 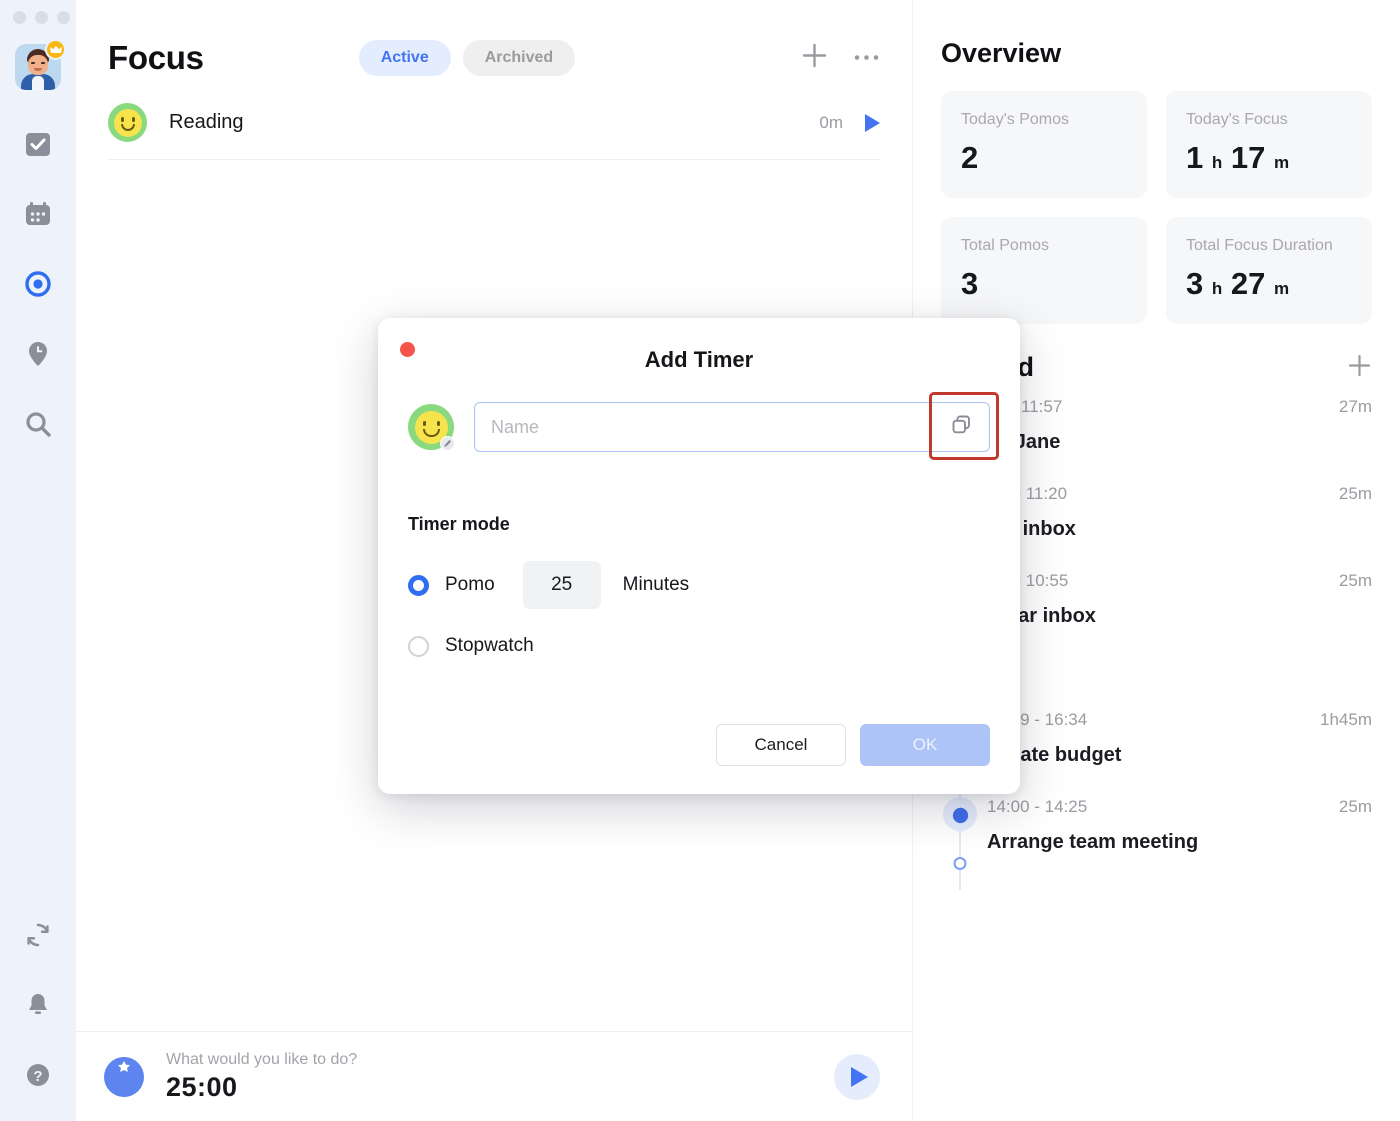 What do you see at coordinates (41, 17) in the screenshot?
I see `window-minimize-button` at bounding box center [41, 17].